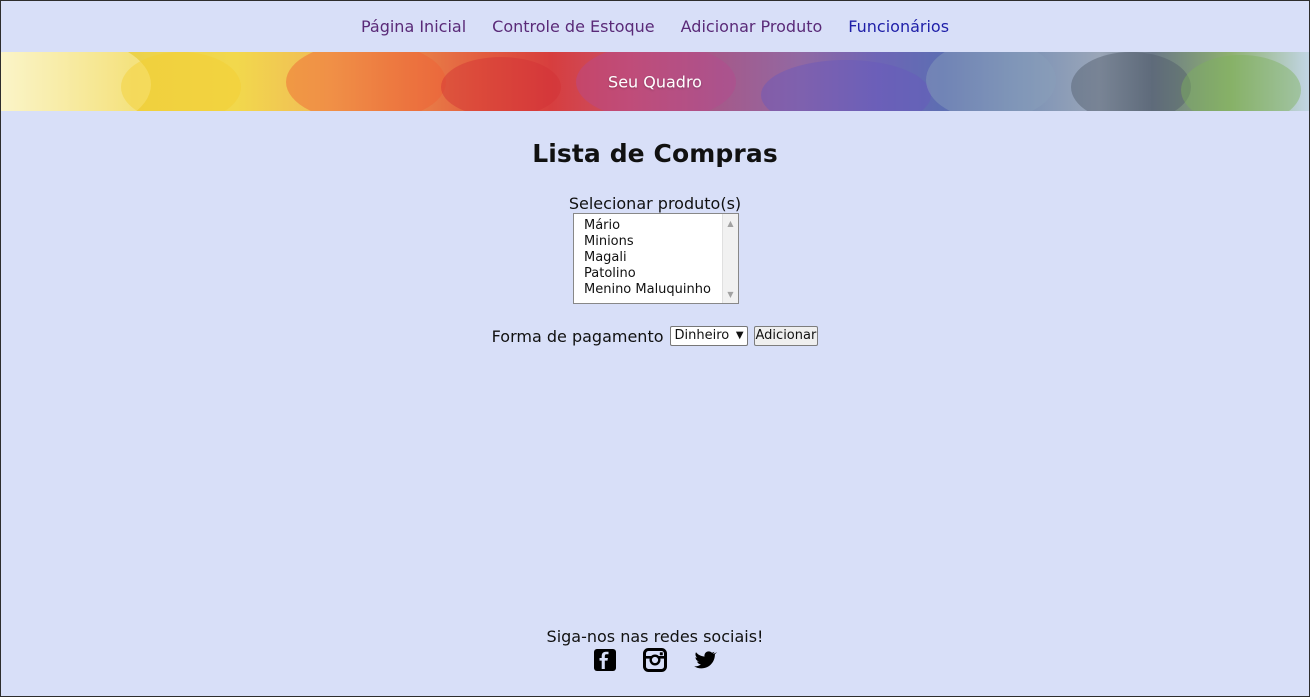 This screenshot has width=1310, height=697. I want to click on social-icons, so click(655, 660).